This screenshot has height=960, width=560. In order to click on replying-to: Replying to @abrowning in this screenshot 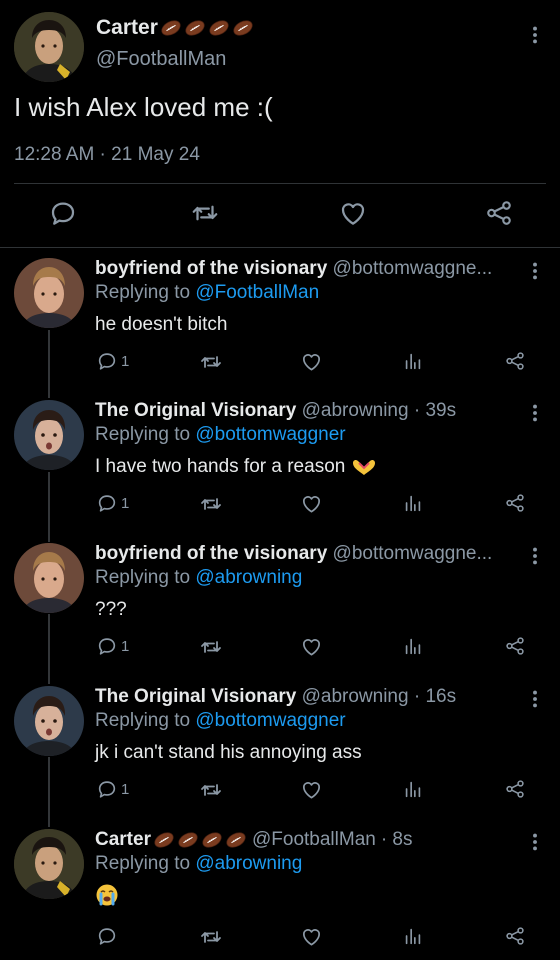, I will do `click(198, 864)`.